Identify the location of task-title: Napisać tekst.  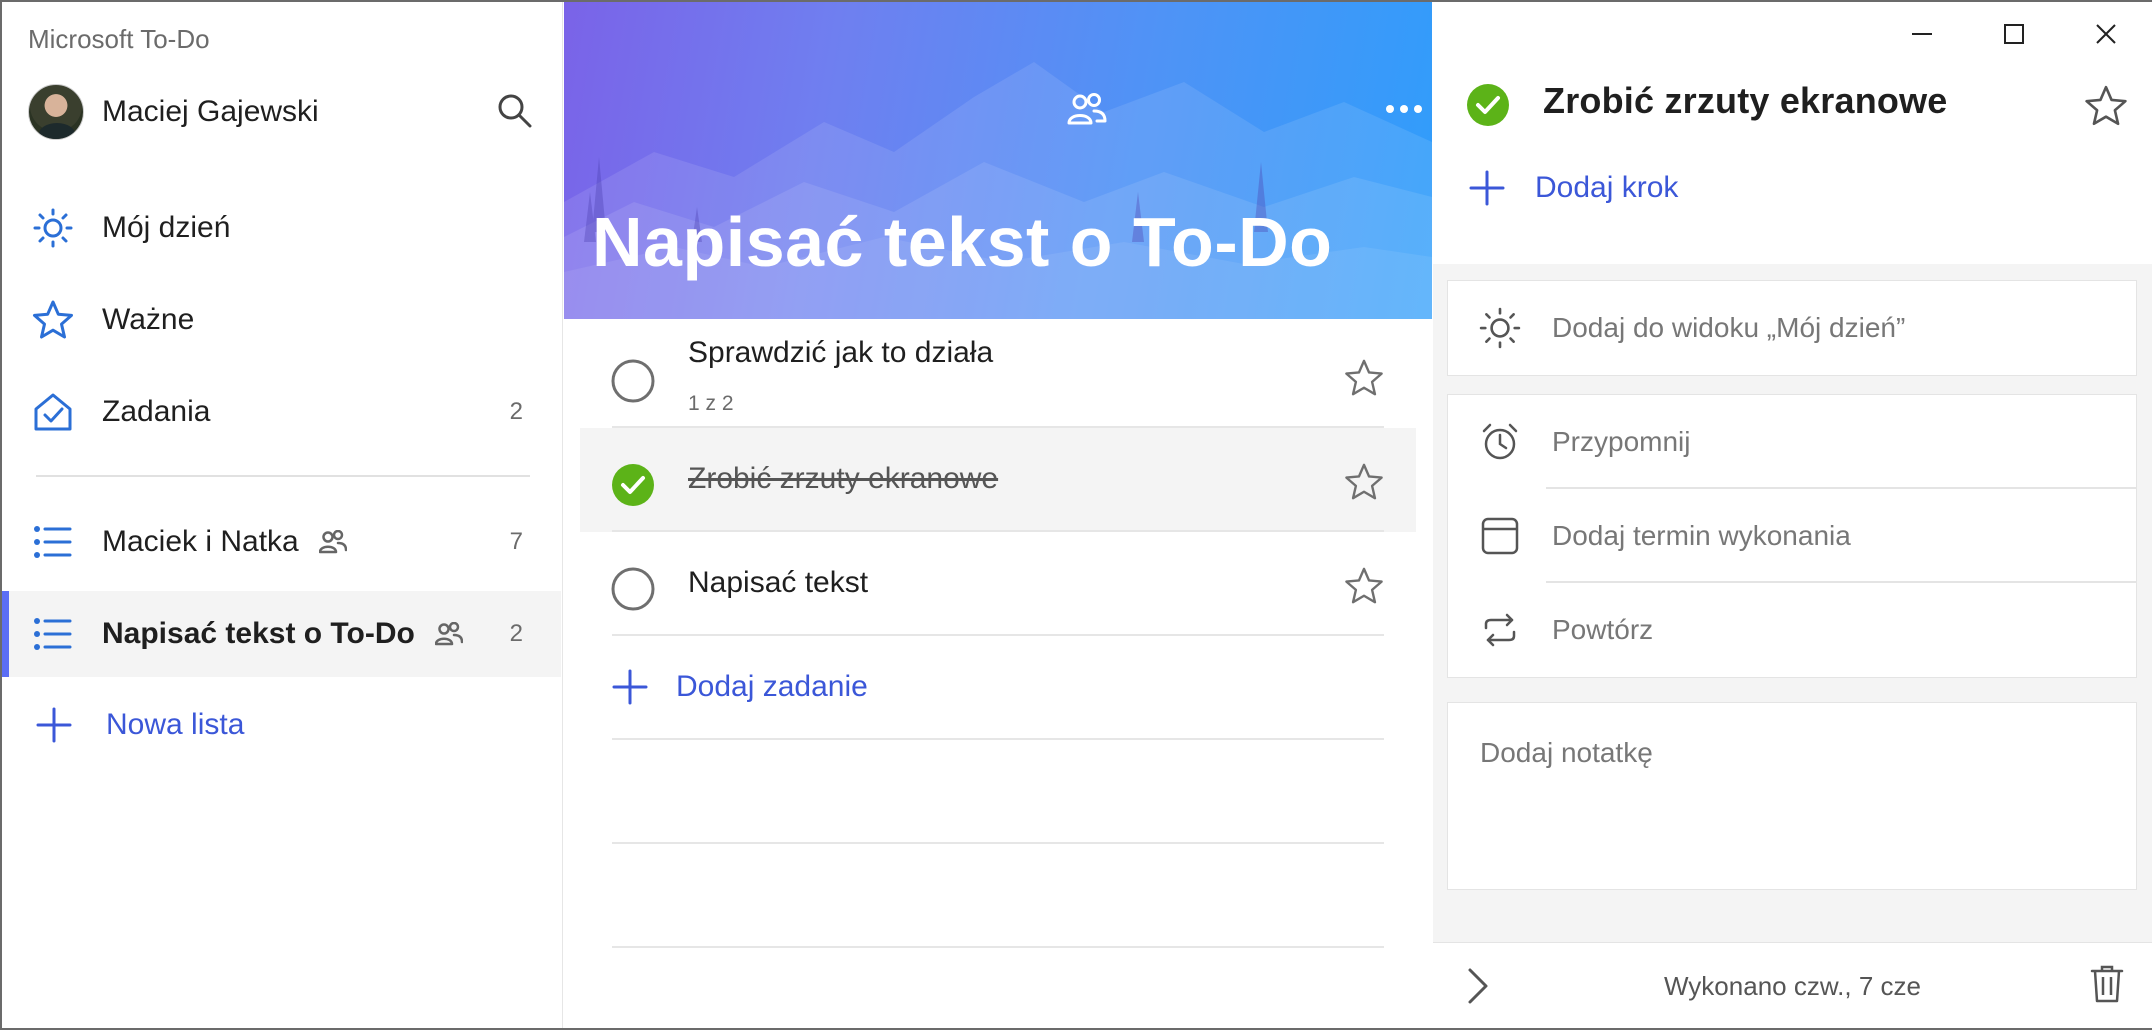
(778, 582).